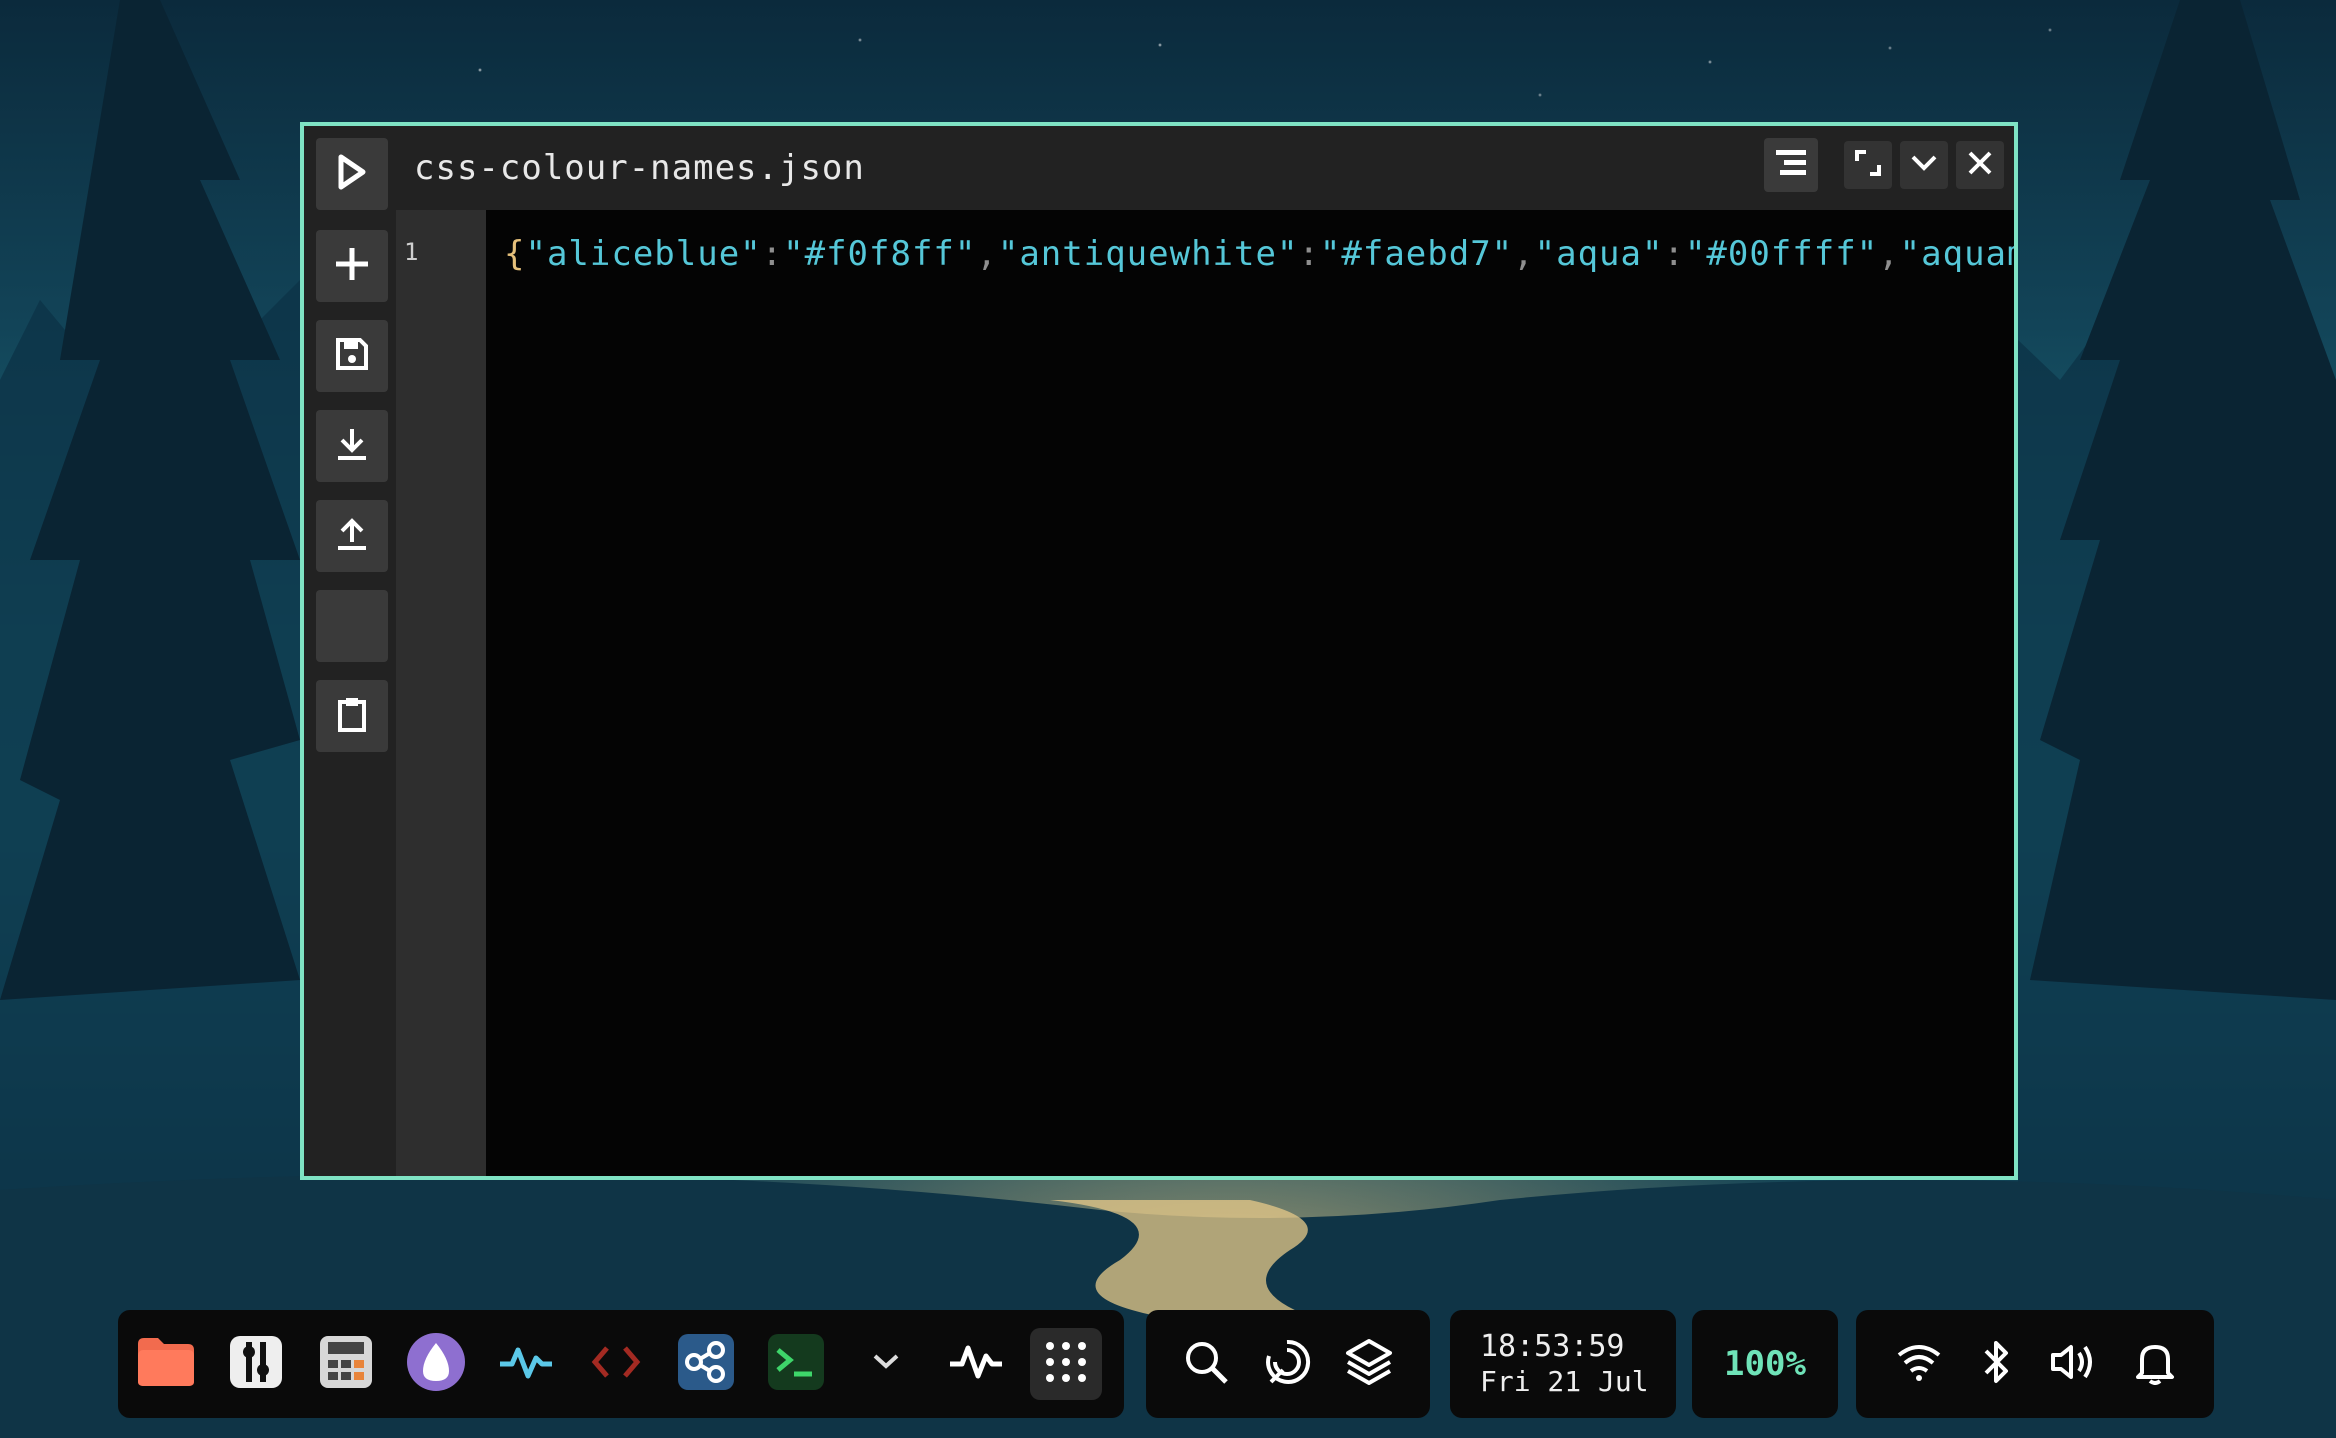 The image size is (2336, 1438). I want to click on system-tray, so click(2035, 1364).